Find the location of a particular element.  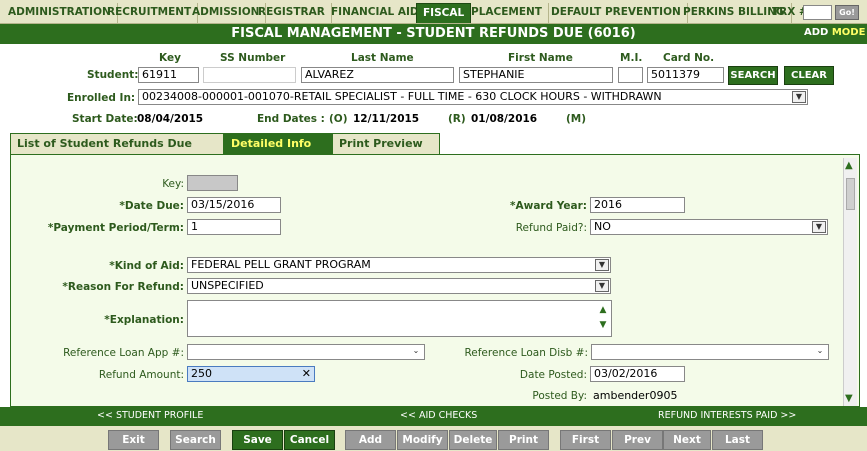

explanation-textarea: ▲ ▼ is located at coordinates (399, 318).